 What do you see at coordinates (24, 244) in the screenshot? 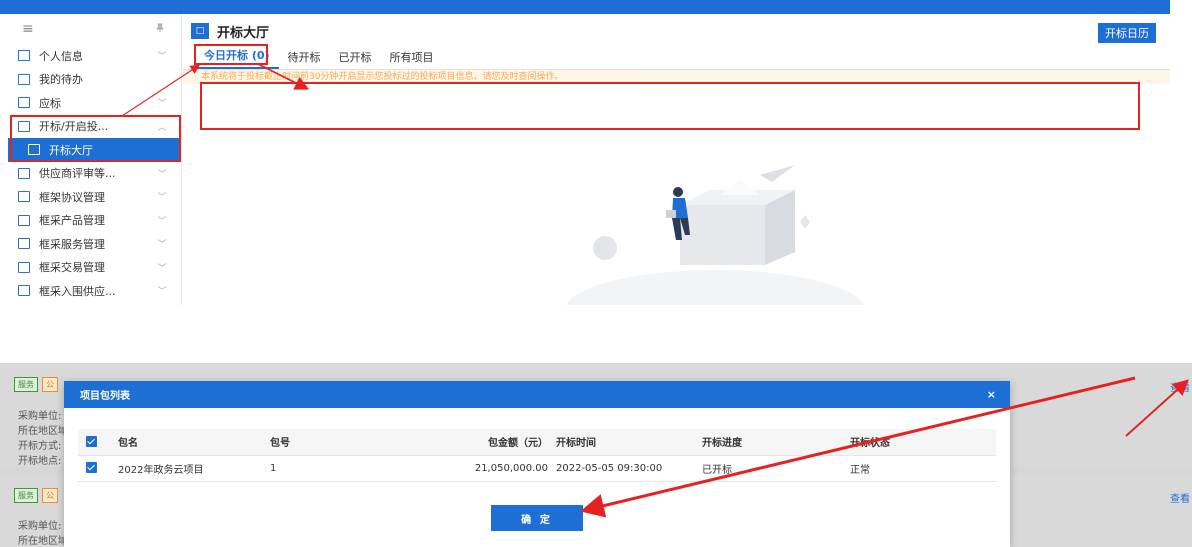
I see `service-icon` at bounding box center [24, 244].